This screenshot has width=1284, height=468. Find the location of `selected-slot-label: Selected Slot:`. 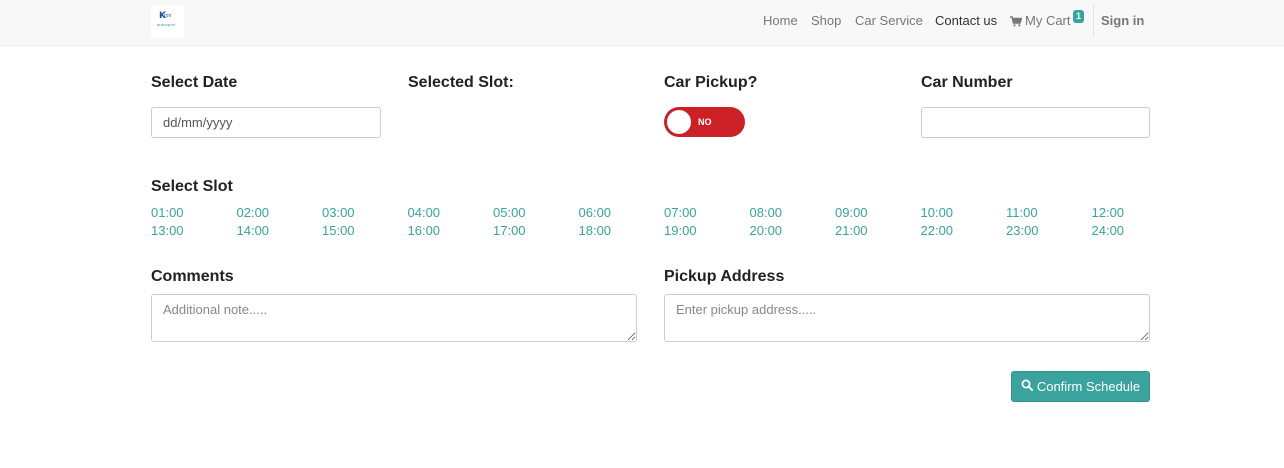

selected-slot-label: Selected Slot: is located at coordinates (461, 82).